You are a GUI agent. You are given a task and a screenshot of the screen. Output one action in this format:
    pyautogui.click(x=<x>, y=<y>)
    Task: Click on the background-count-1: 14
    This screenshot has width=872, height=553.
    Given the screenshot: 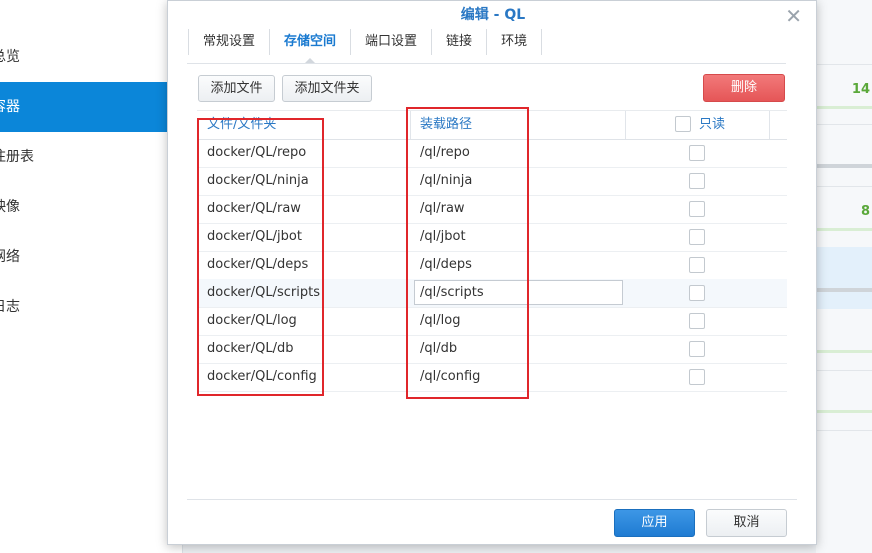 What is the action you would take?
    pyautogui.click(x=860, y=89)
    